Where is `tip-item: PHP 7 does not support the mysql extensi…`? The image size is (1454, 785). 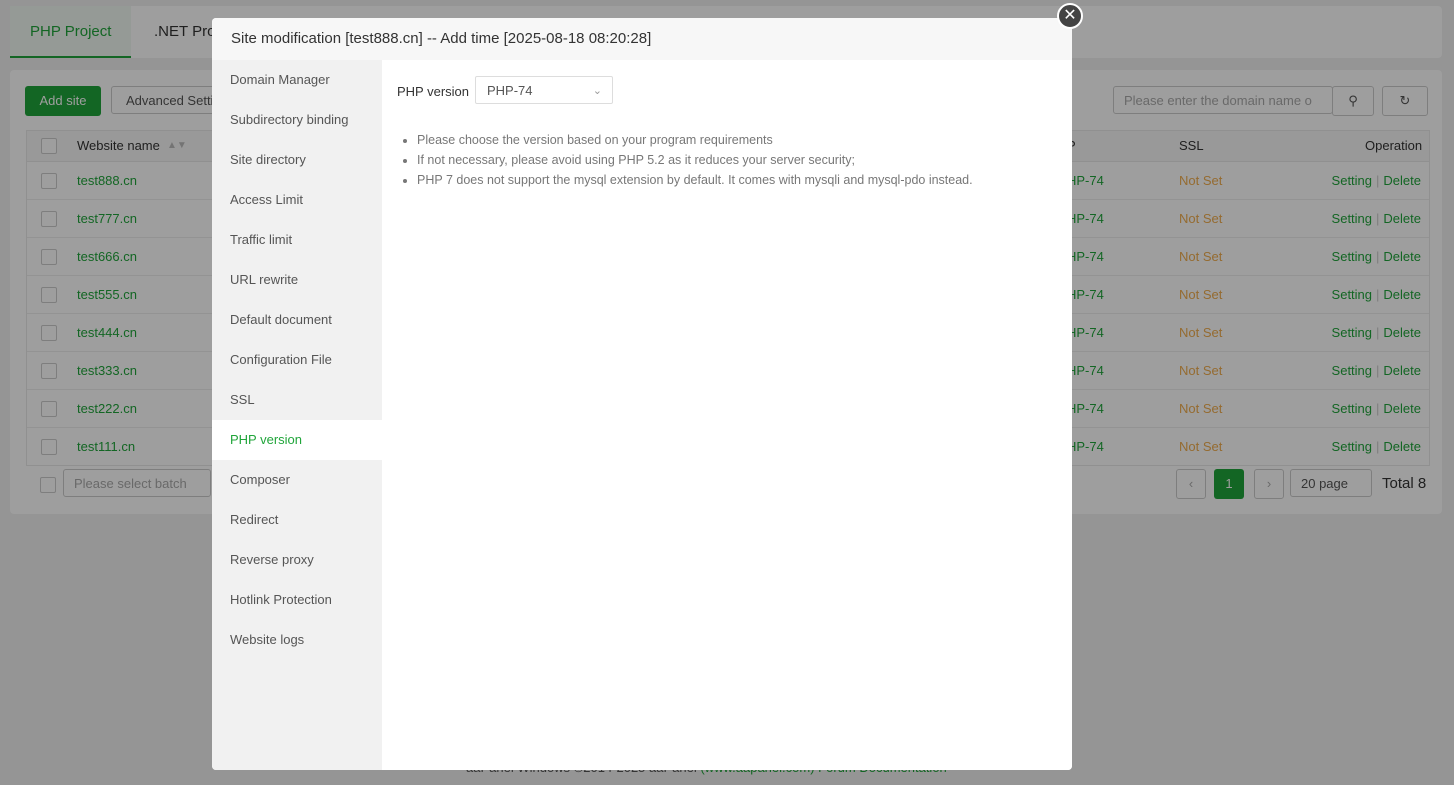
tip-item: PHP 7 does not support the mysql extensi… is located at coordinates (695, 180).